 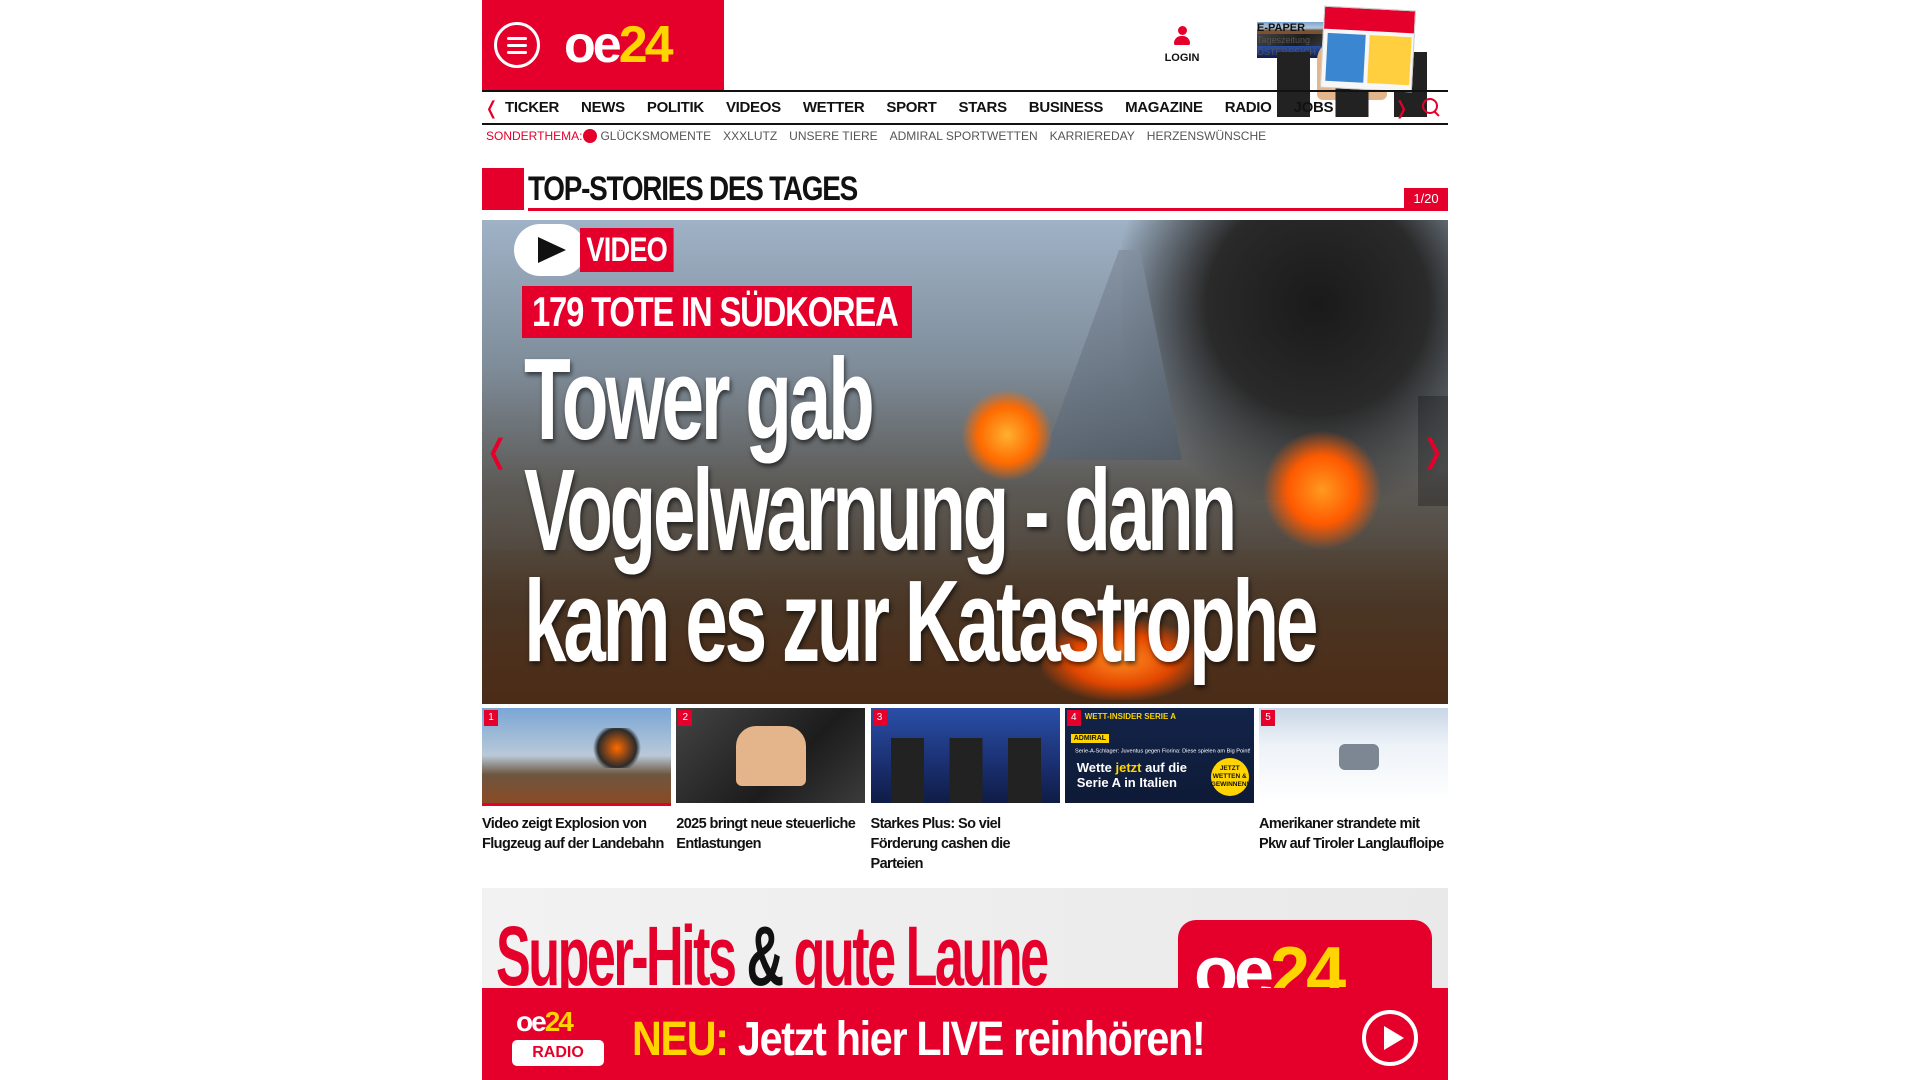 I want to click on teaser-number: 4, so click(x=1073, y=718).